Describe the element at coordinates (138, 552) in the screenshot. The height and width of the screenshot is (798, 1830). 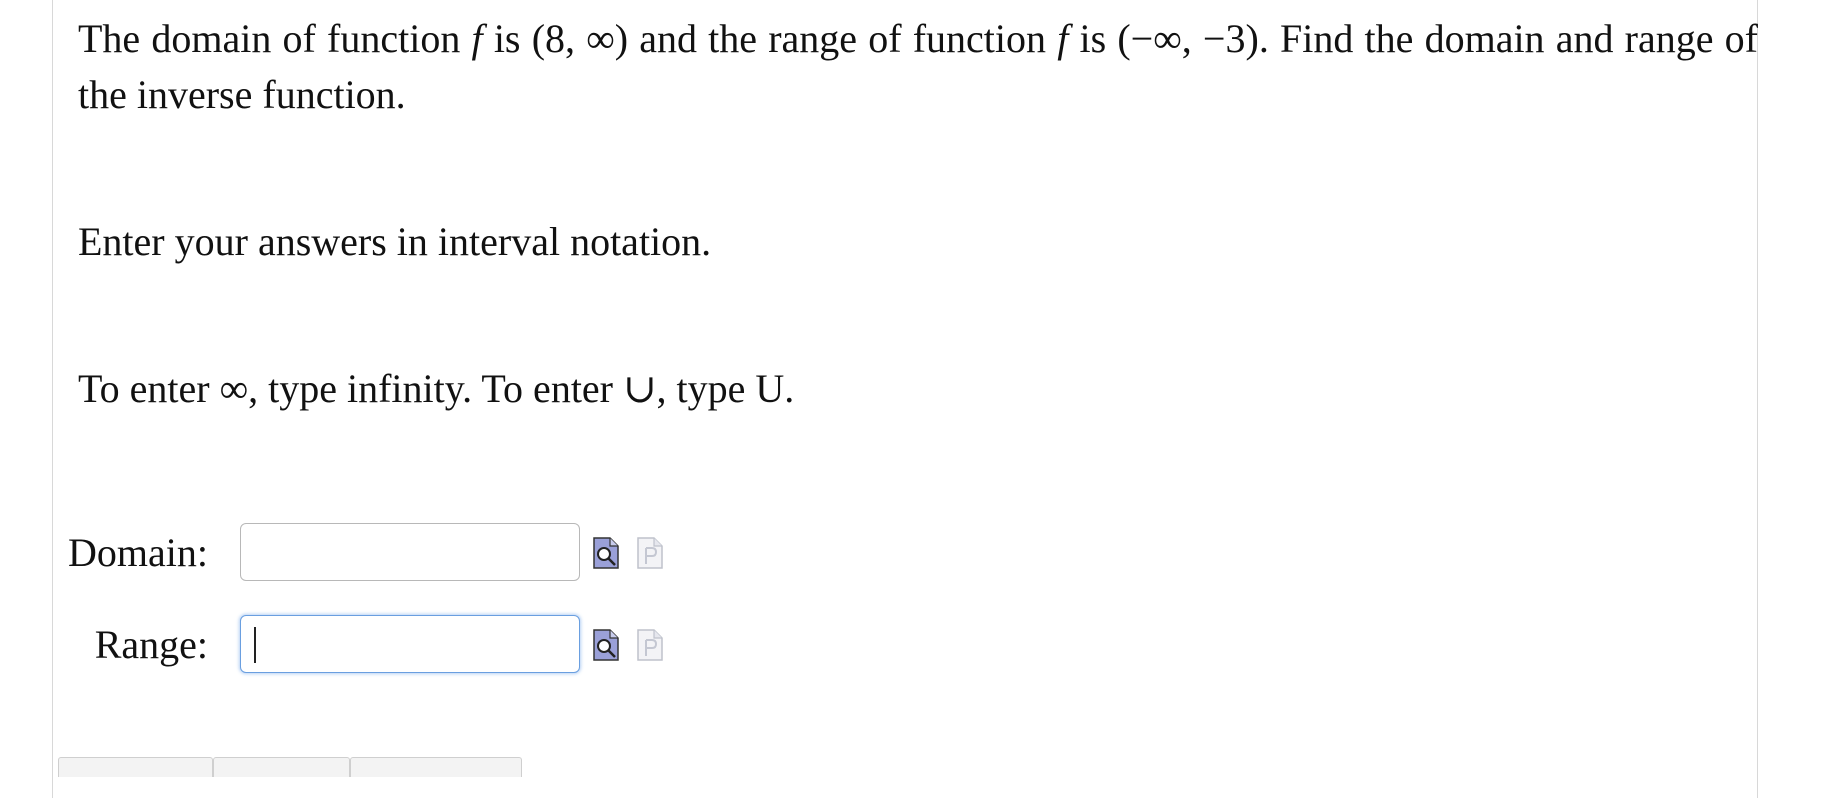
I see `domain-label: Domain:` at that location.